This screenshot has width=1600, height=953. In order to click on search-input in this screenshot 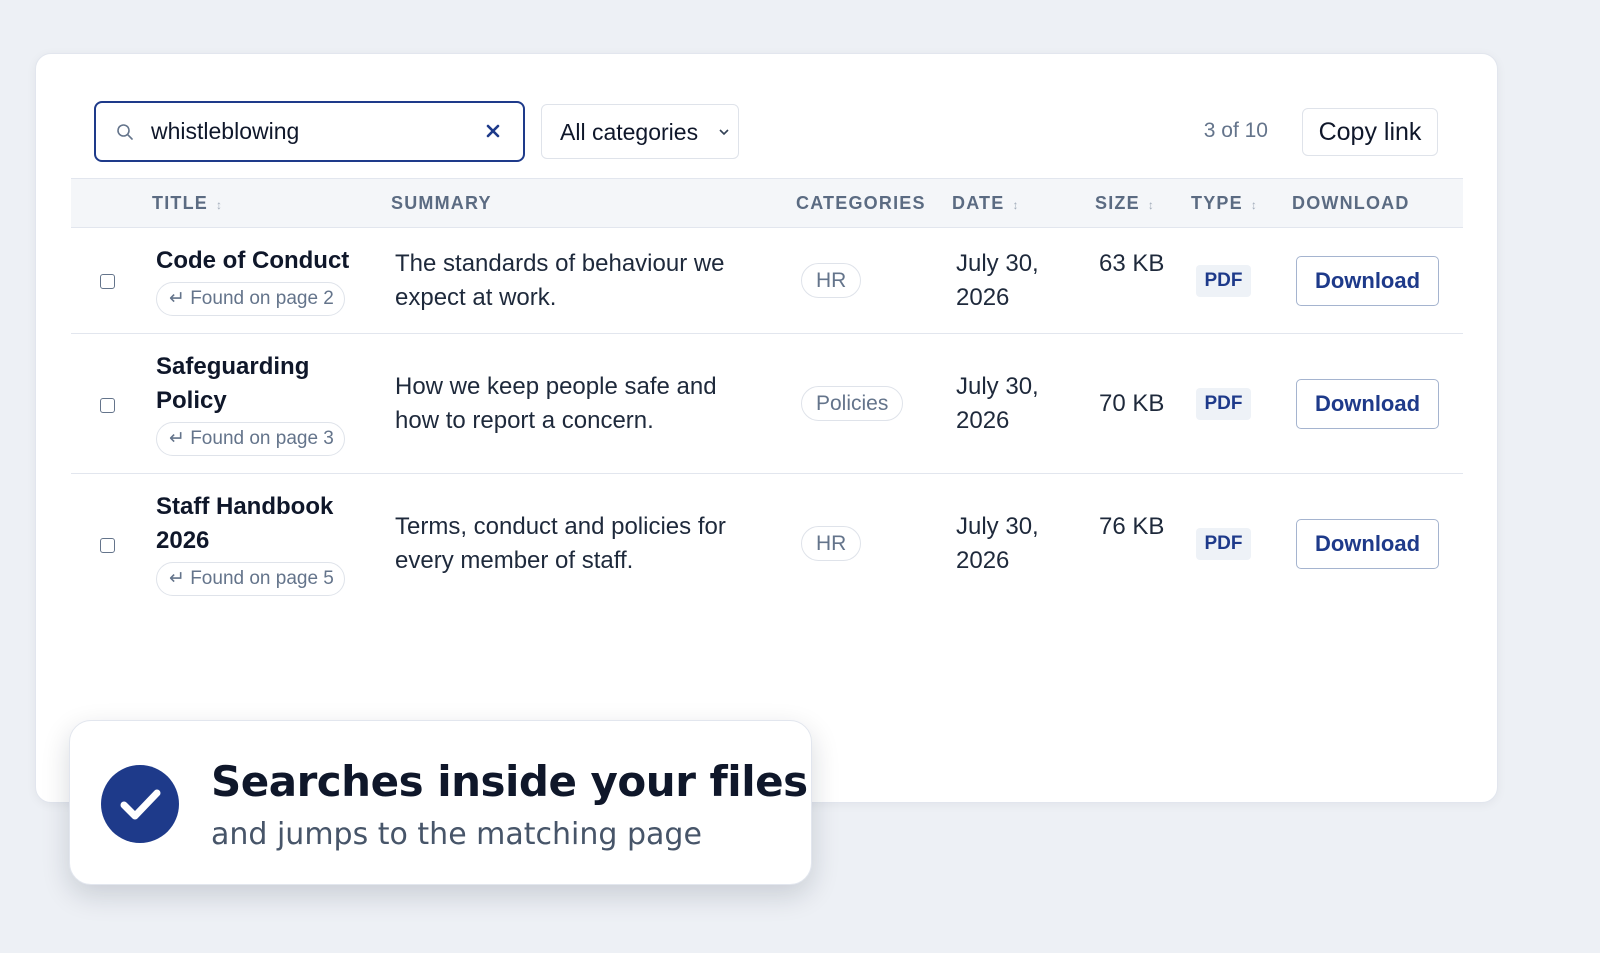, I will do `click(311, 131)`.